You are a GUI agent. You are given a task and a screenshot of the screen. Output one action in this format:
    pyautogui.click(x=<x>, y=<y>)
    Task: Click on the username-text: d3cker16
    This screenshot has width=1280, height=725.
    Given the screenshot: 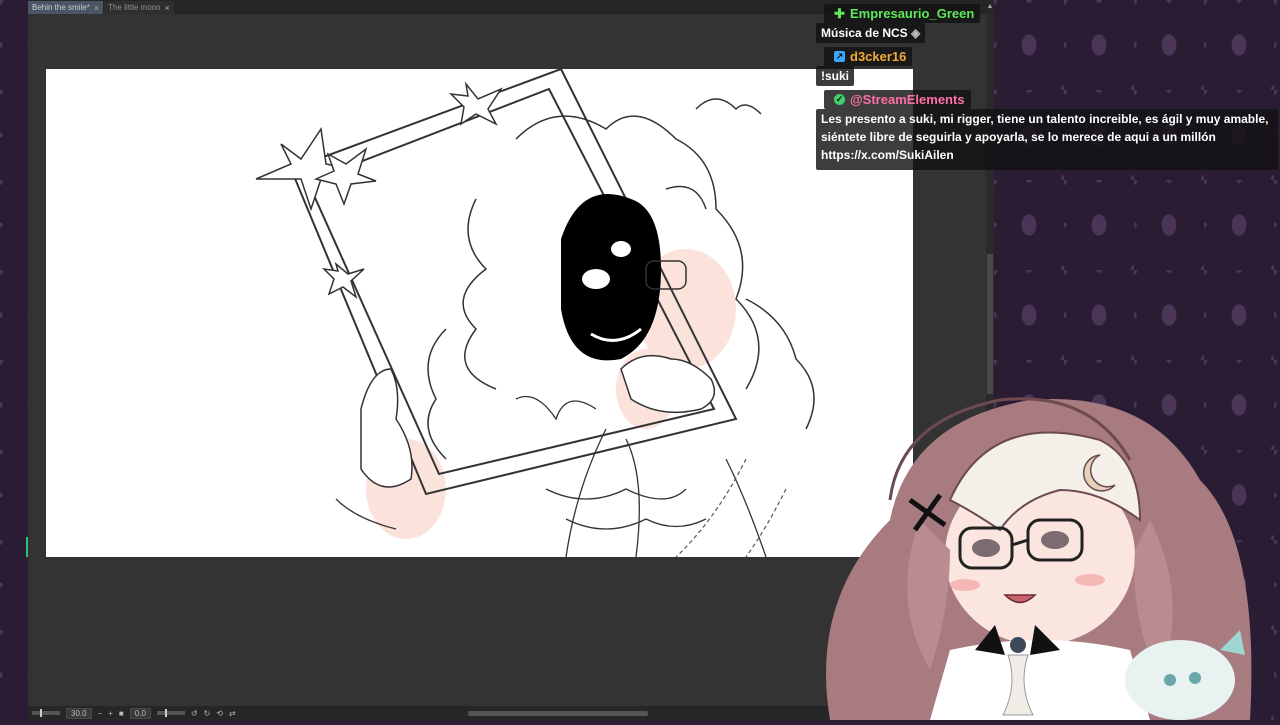 What is the action you would take?
    pyautogui.click(x=878, y=56)
    